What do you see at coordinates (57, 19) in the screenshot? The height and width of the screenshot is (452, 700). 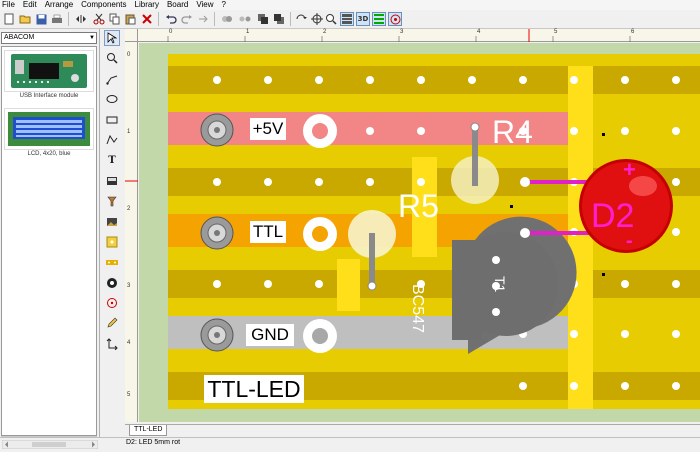 I see `print-icon` at bounding box center [57, 19].